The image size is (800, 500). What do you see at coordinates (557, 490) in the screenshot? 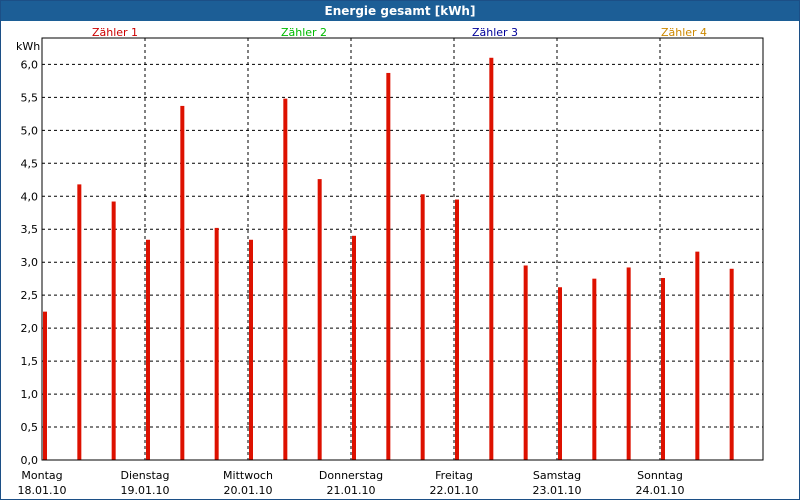
I see `x-tick-date: 23.01.10` at bounding box center [557, 490].